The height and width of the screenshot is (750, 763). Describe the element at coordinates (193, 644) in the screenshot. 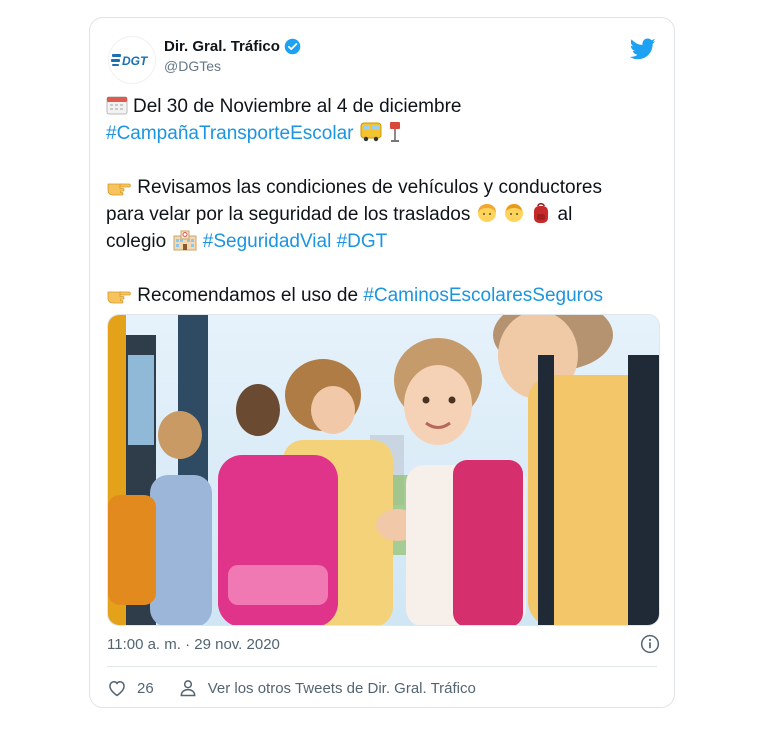

I see `tweet-timestamp: 11:00 a. m. · 29 nov. 2020` at that location.